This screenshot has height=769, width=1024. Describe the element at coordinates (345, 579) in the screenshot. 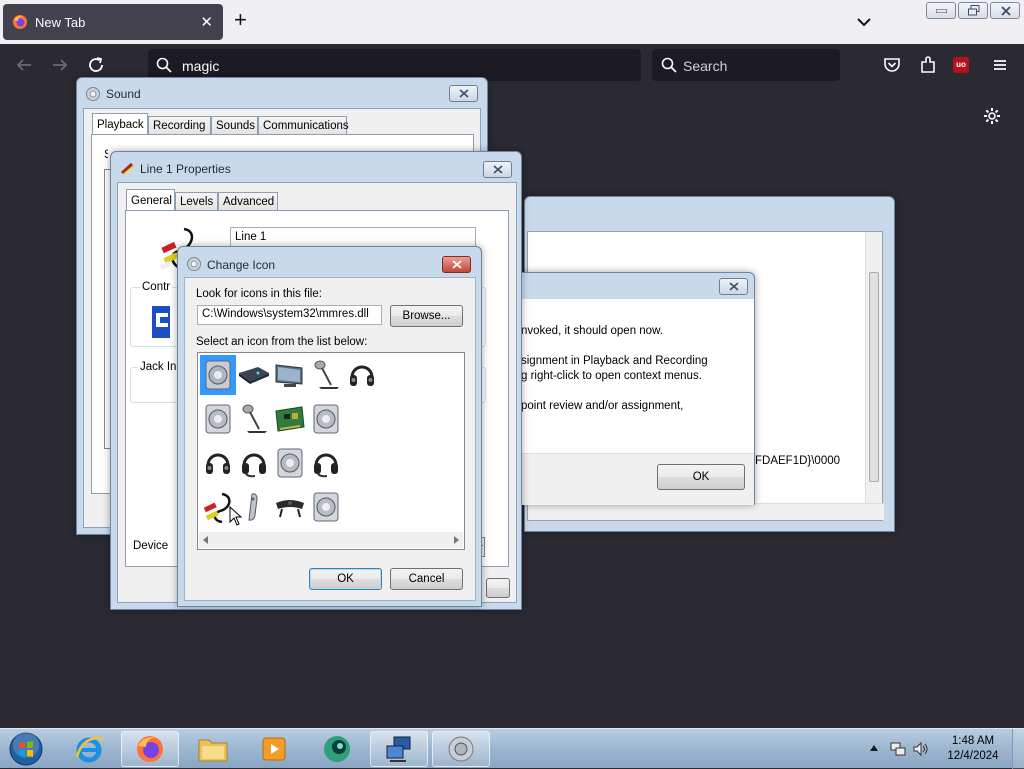

I see `ok-button: OK` at that location.